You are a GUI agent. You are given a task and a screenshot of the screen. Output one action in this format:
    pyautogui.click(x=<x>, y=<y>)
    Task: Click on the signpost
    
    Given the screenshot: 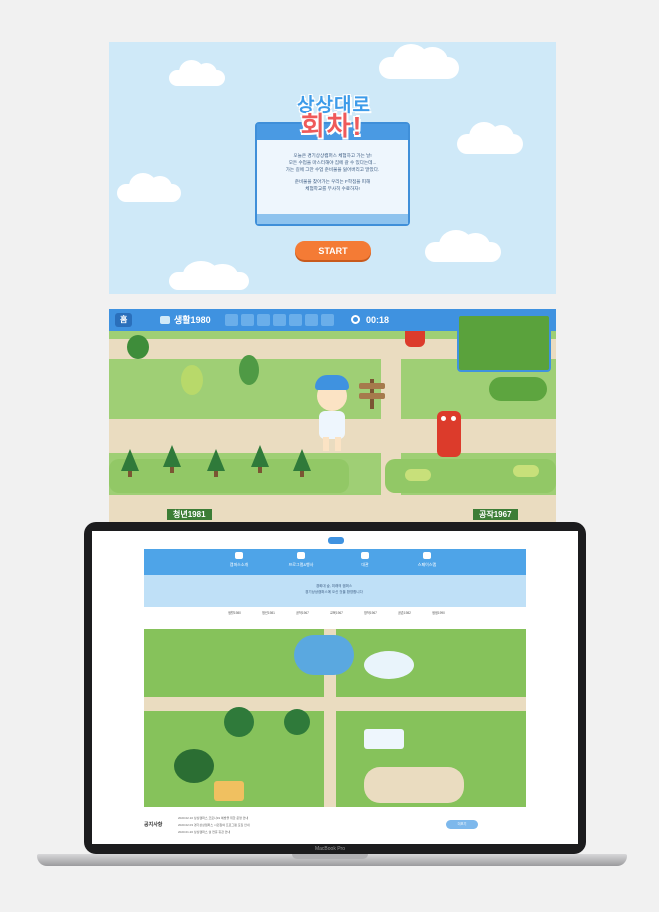 What is the action you would take?
    pyautogui.click(x=372, y=394)
    